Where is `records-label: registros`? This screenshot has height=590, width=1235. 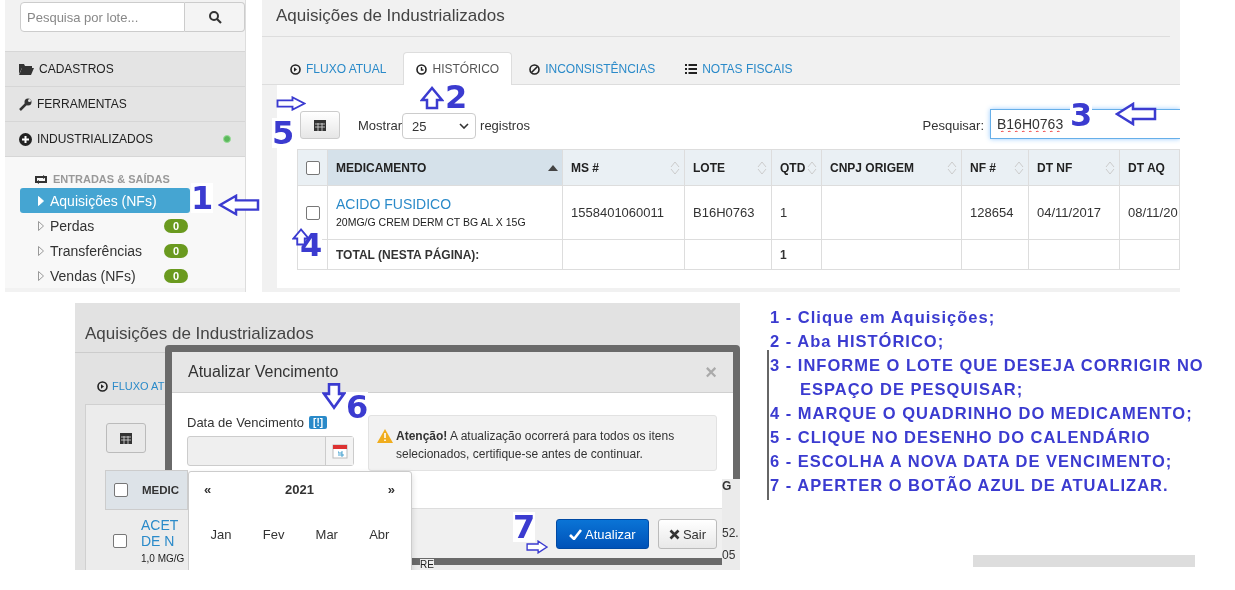 records-label: registros is located at coordinates (505, 125).